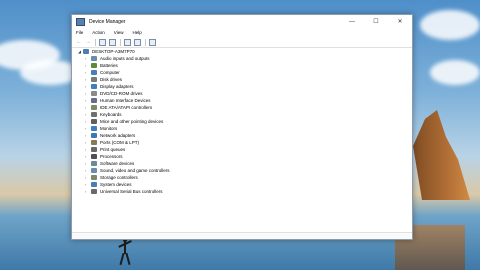 The width and height of the screenshot is (480, 270). Describe the element at coordinates (400, 21) in the screenshot. I see `close-button: ✕` at that location.